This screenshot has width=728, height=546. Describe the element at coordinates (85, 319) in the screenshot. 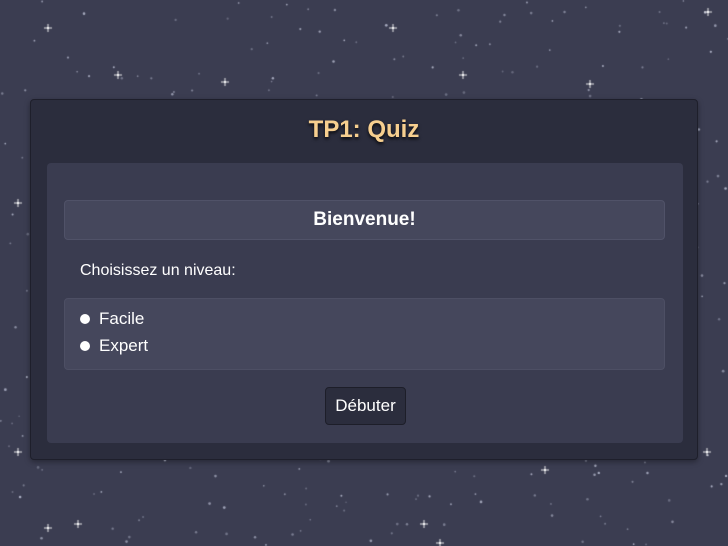

I see `radio-button-facile` at that location.